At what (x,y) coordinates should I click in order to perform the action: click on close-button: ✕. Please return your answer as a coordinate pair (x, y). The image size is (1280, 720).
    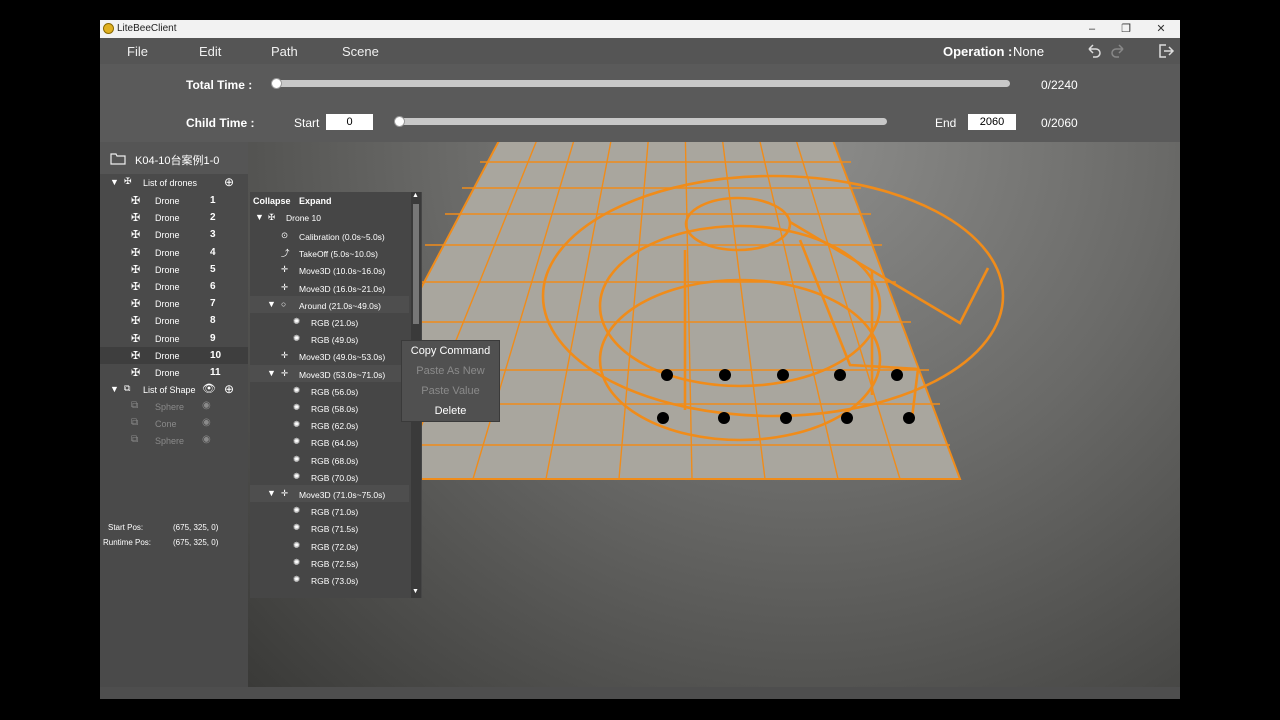
    Looking at the image, I should click on (1161, 29).